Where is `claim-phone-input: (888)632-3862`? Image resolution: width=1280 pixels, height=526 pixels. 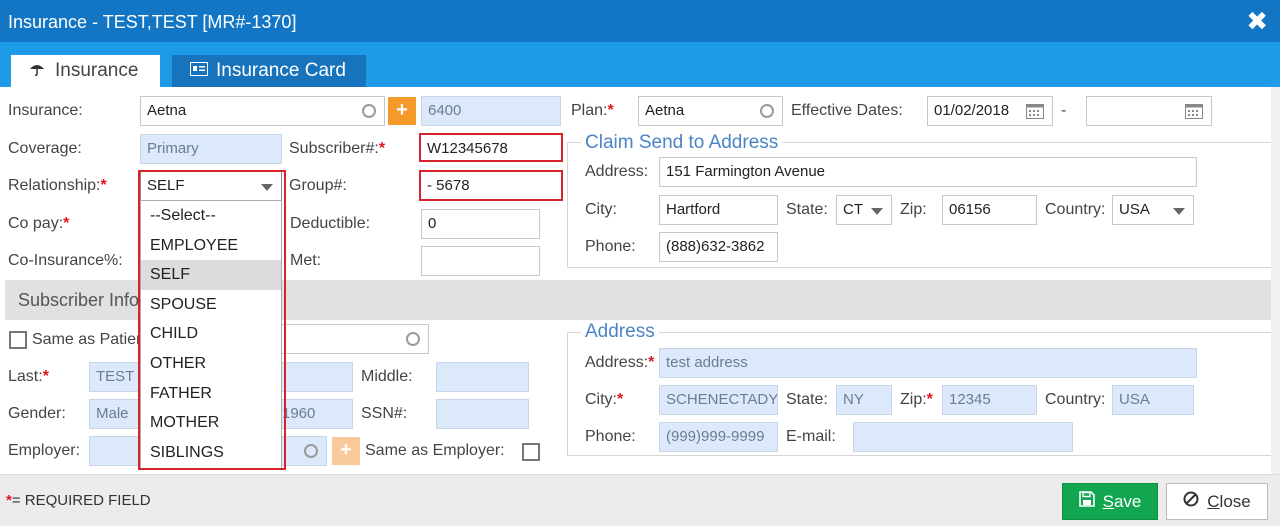 claim-phone-input: (888)632-3862 is located at coordinates (718, 247).